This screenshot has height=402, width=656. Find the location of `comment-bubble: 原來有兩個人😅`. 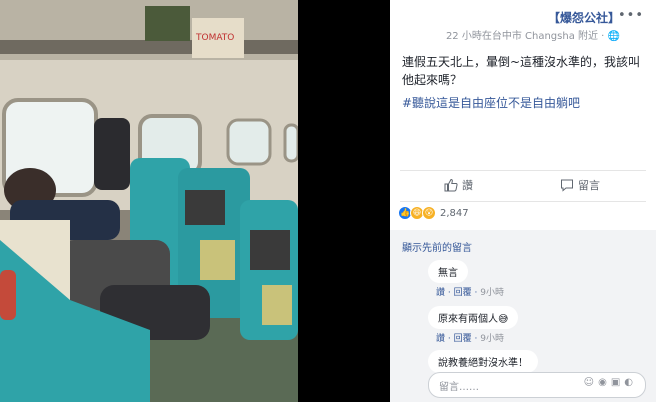

comment-bubble: 原來有兩個人😅 is located at coordinates (473, 317).